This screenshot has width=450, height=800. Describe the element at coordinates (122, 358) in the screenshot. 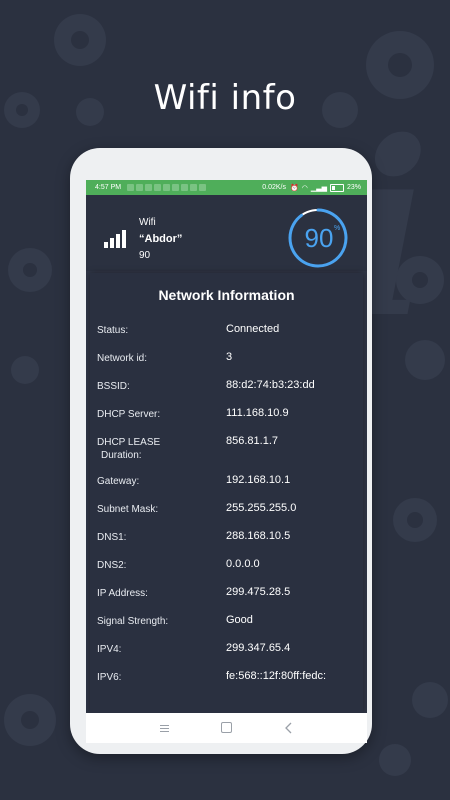

I see `network-info-key: Network id:` at that location.